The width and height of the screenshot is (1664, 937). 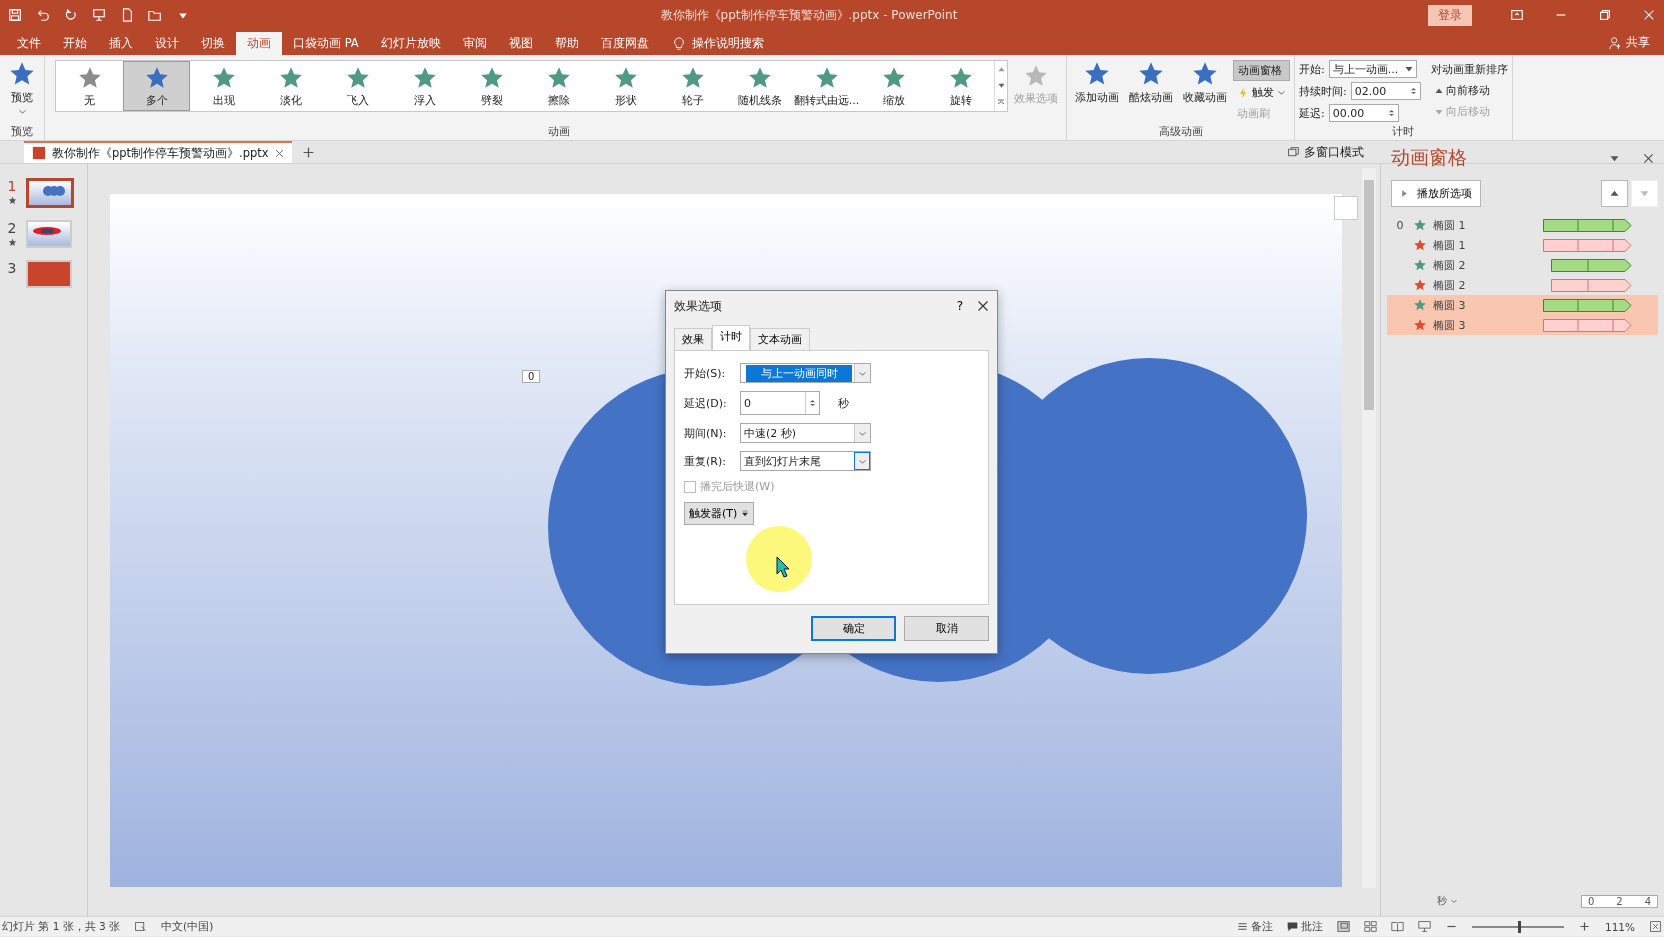 What do you see at coordinates (1205, 82) in the screenshot?
I see `favorite-animation-button: 收藏动画` at bounding box center [1205, 82].